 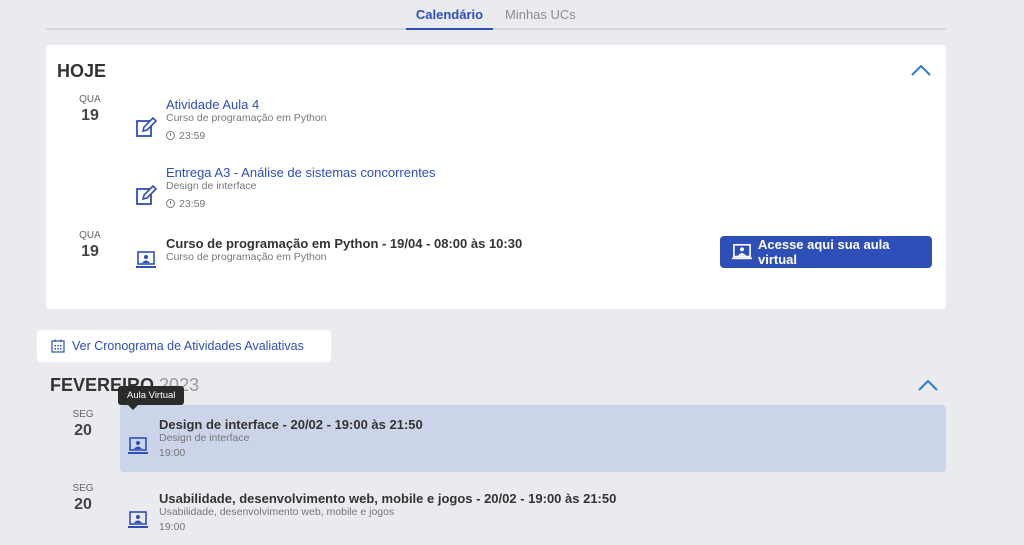 I want to click on tab-calendario: Calendário, so click(x=449, y=18).